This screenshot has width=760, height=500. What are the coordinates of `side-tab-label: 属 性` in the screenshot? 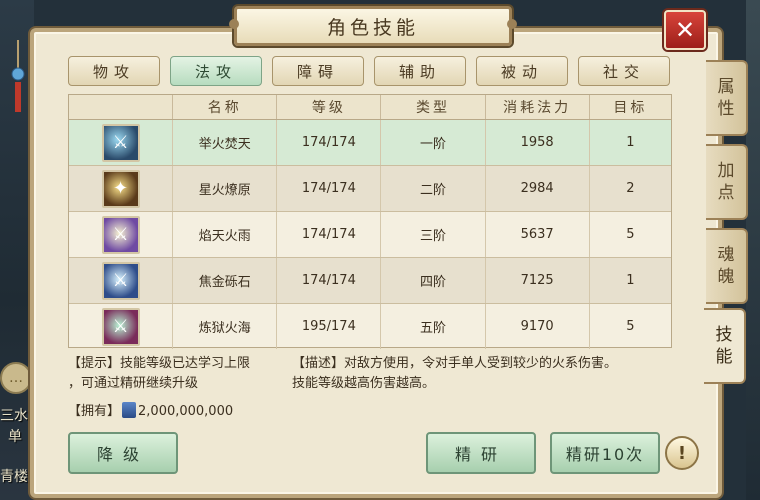 It's located at (726, 98).